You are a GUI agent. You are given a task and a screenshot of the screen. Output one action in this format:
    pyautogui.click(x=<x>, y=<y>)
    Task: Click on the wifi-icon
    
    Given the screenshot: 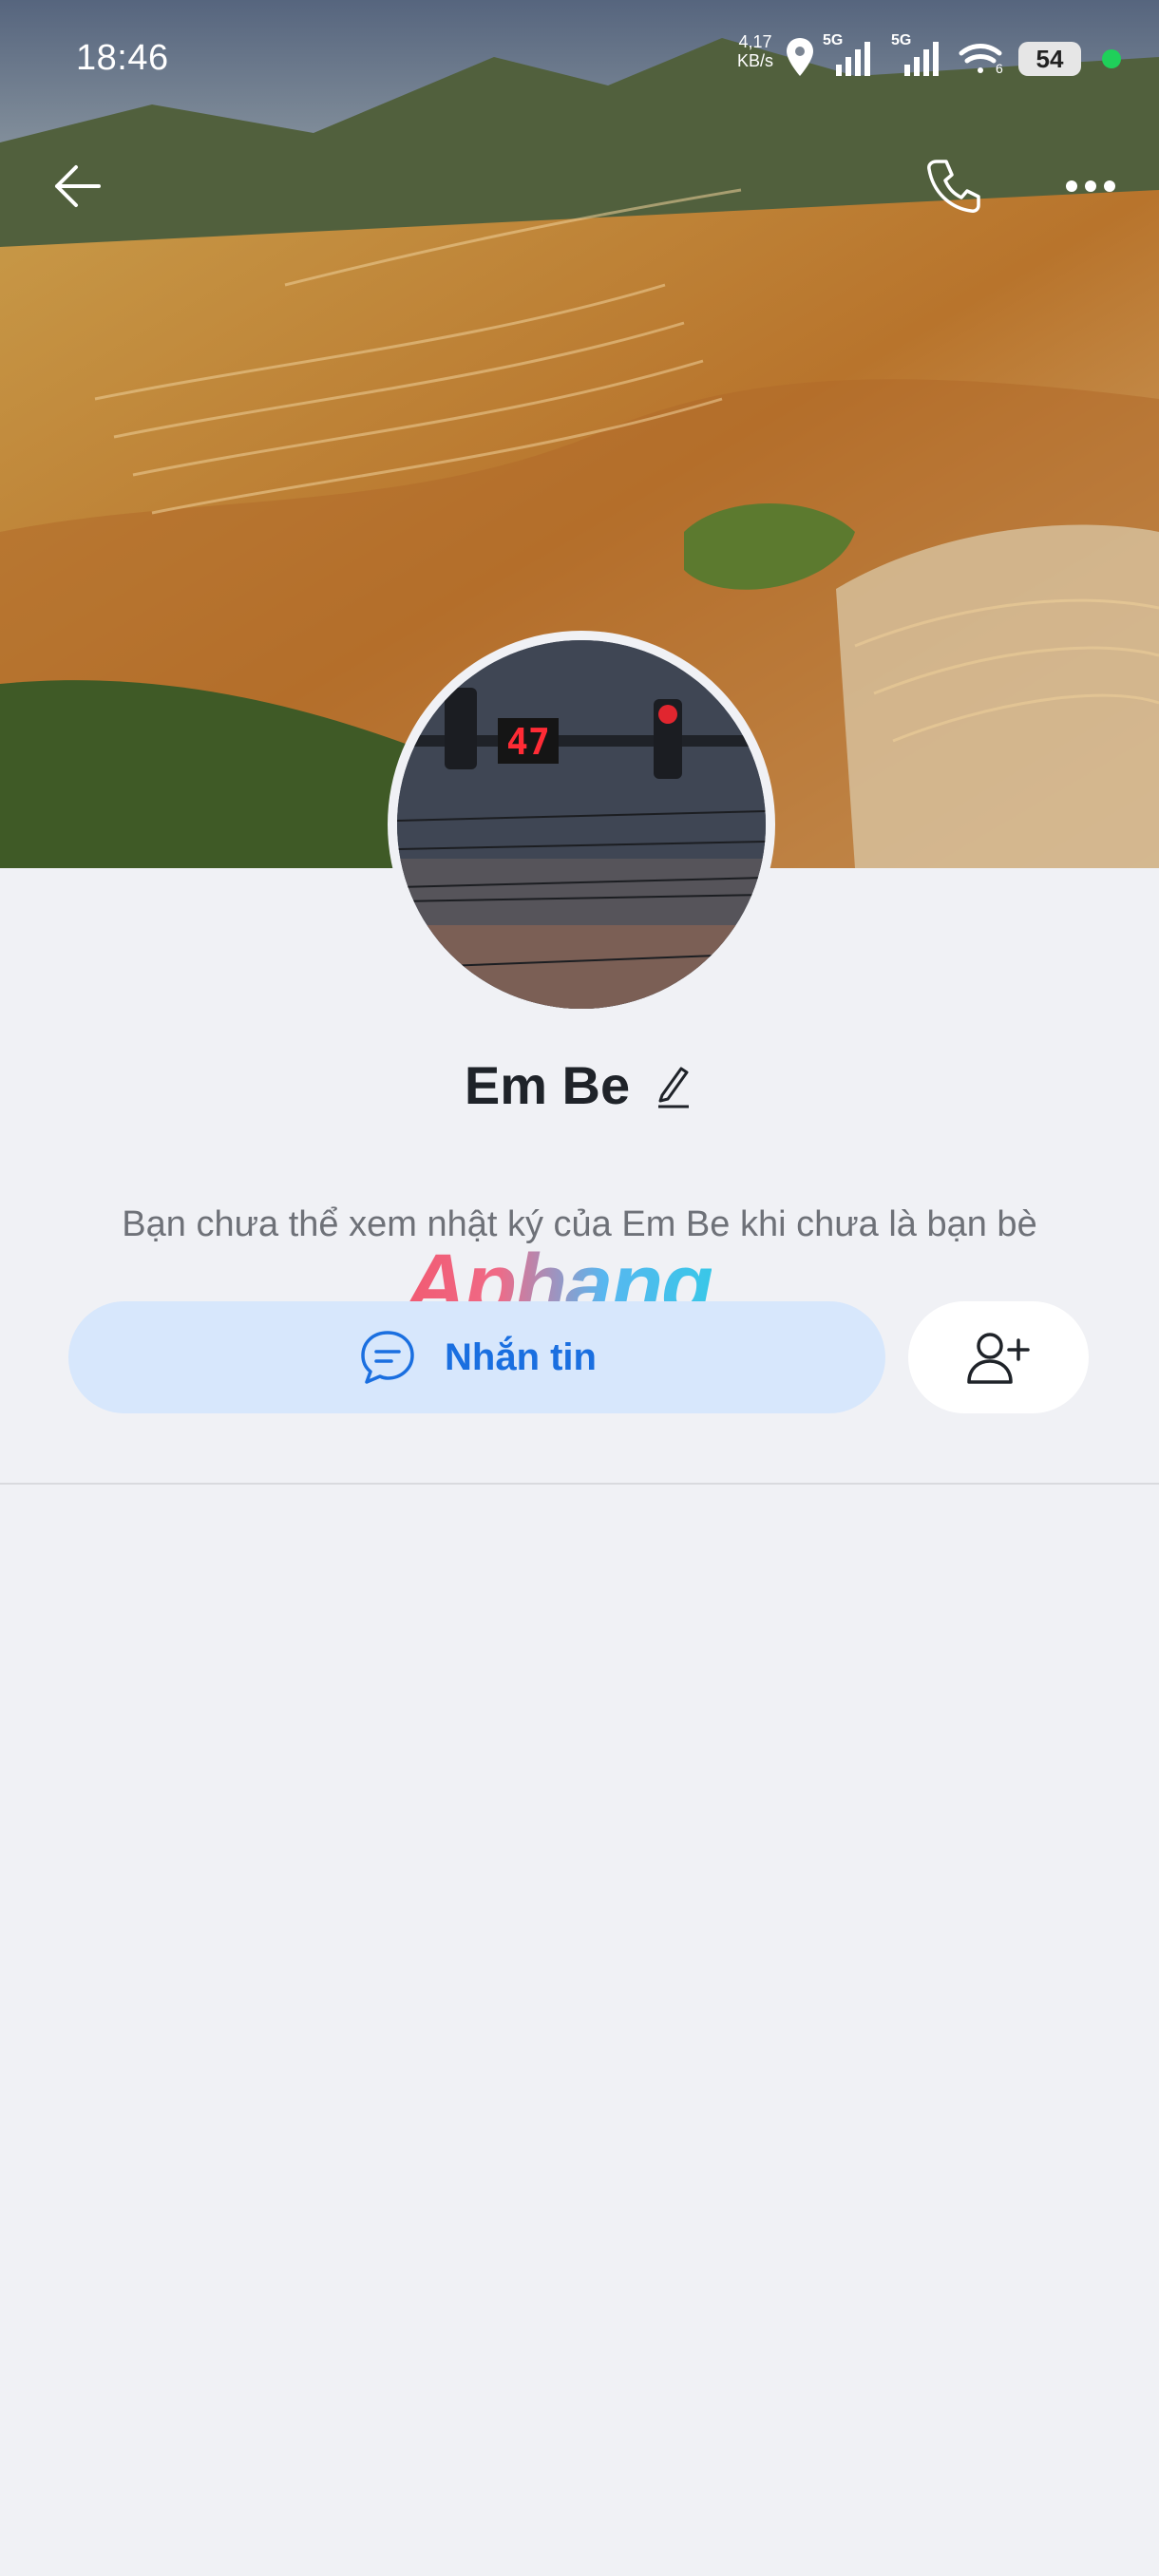 What is the action you would take?
    pyautogui.click(x=980, y=58)
    